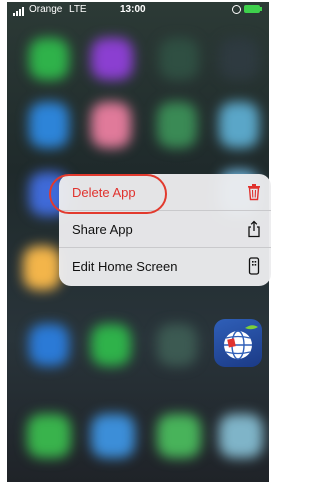 The height and width of the screenshot is (484, 320). I want to click on share-app-label: Share App, so click(102, 229).